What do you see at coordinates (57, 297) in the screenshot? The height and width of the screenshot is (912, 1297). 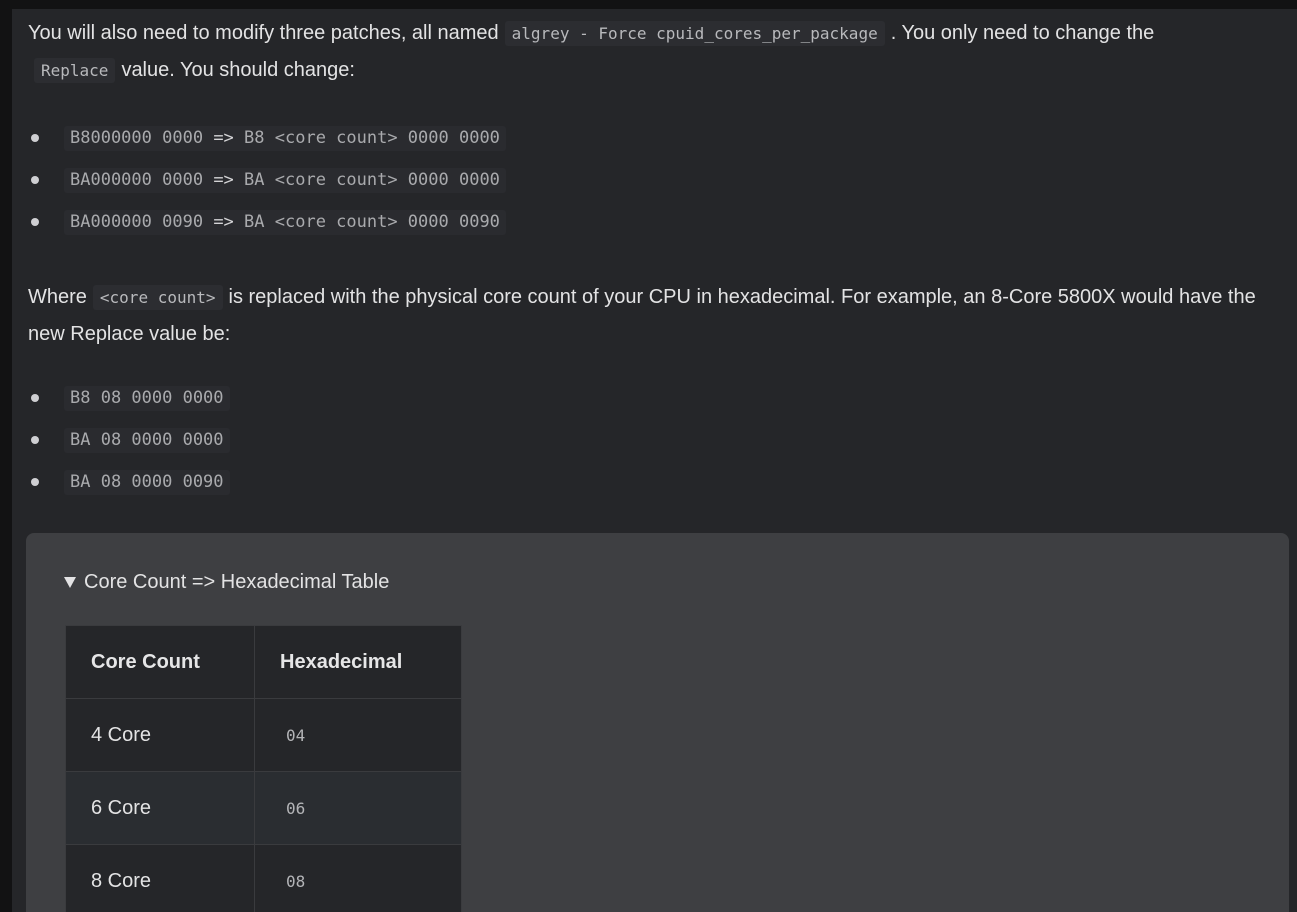 I see `explanation-text-before: Where` at bounding box center [57, 297].